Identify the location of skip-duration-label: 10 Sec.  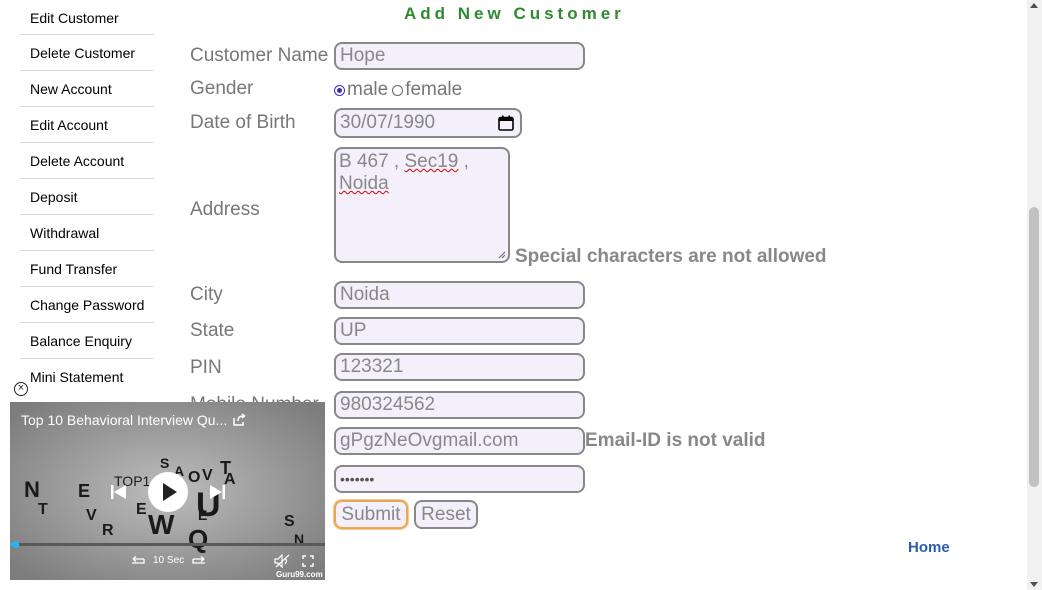
(169, 560).